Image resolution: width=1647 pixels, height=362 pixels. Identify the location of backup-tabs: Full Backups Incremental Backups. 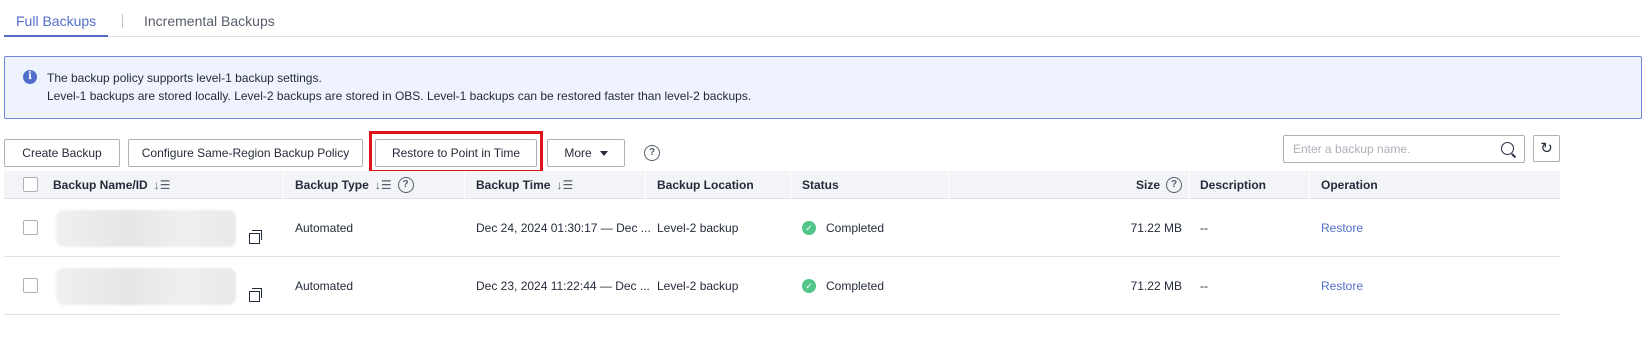
(822, 18).